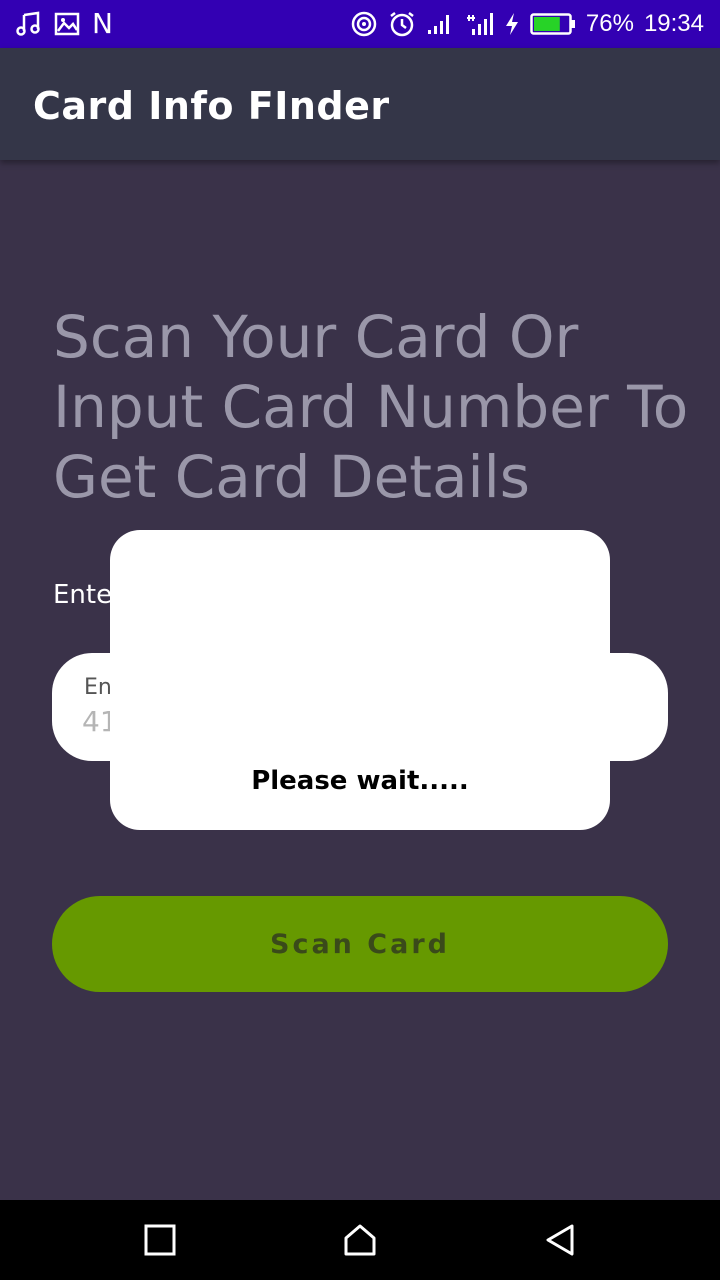 The width and height of the screenshot is (720, 1280). I want to click on alarm-icon, so click(402, 24).